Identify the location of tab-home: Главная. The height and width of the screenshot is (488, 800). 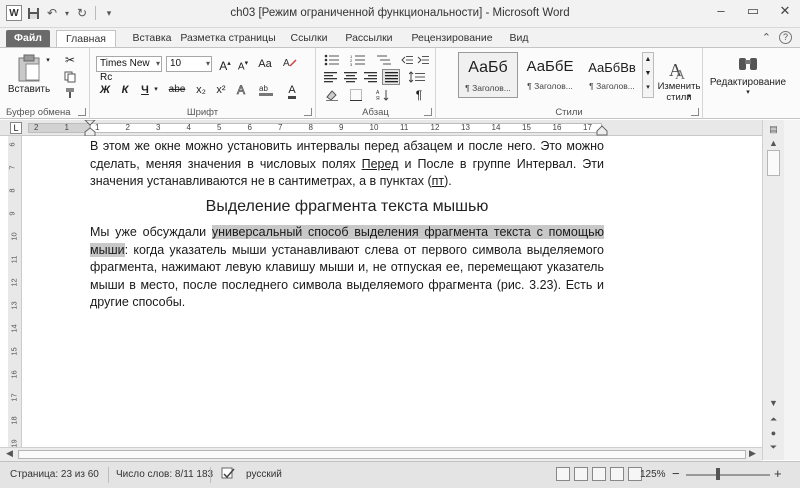
(86, 39).